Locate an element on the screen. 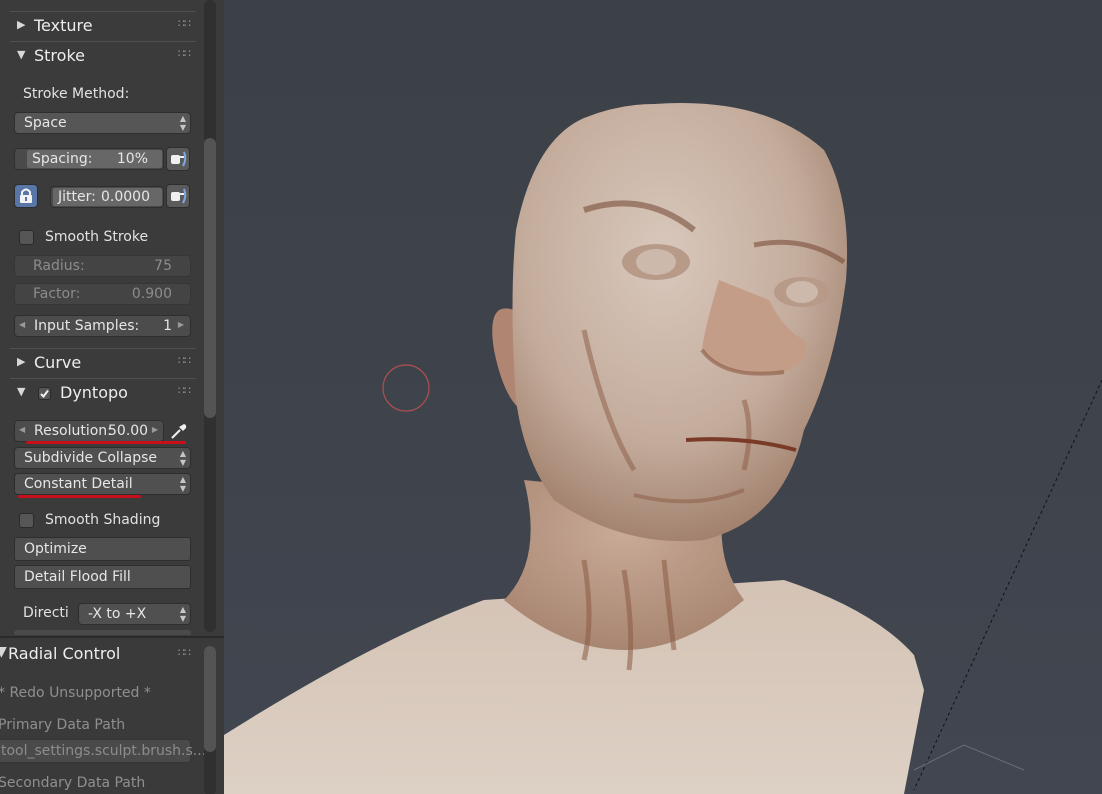  subdivide-collapse-select: Subdivide Collapse ▲ ▼ is located at coordinates (102, 458).